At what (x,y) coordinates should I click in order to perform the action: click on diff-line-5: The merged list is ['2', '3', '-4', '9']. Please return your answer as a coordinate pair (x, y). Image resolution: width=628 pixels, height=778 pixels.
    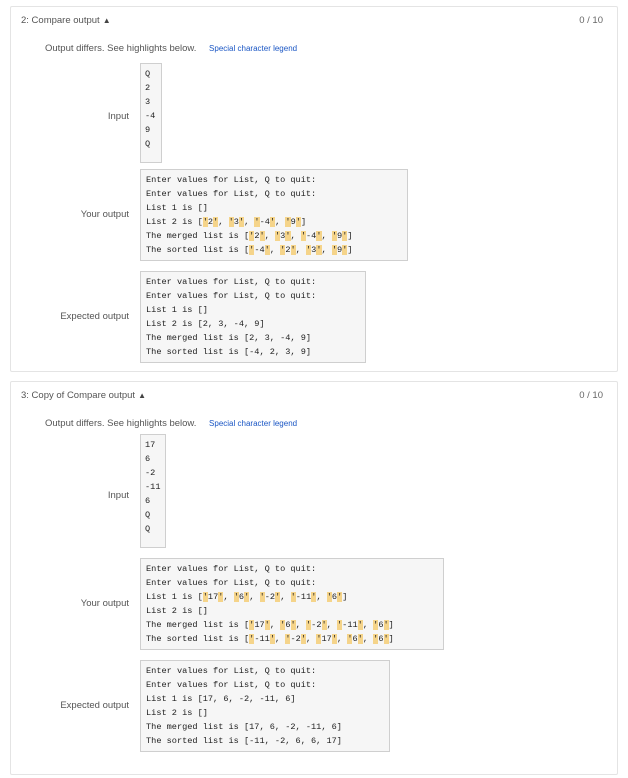
    Looking at the image, I should click on (249, 236).